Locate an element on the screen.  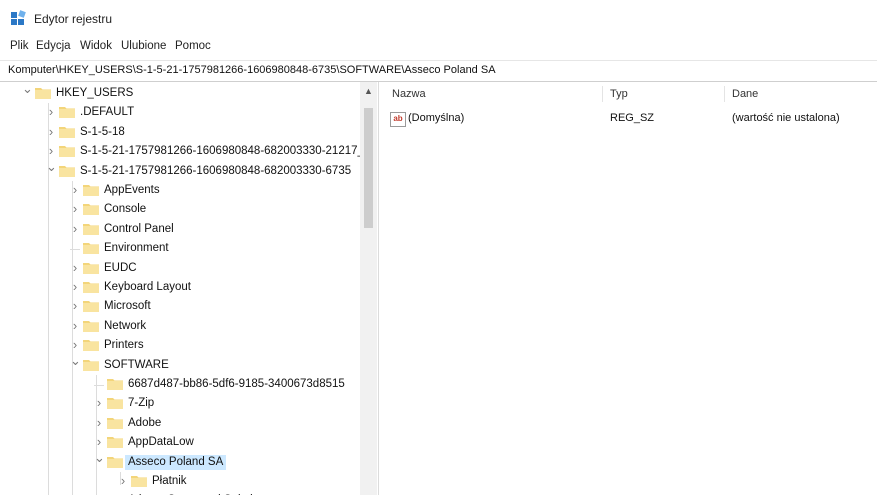
tree-node-label: Environment is located at coordinates (136, 248).